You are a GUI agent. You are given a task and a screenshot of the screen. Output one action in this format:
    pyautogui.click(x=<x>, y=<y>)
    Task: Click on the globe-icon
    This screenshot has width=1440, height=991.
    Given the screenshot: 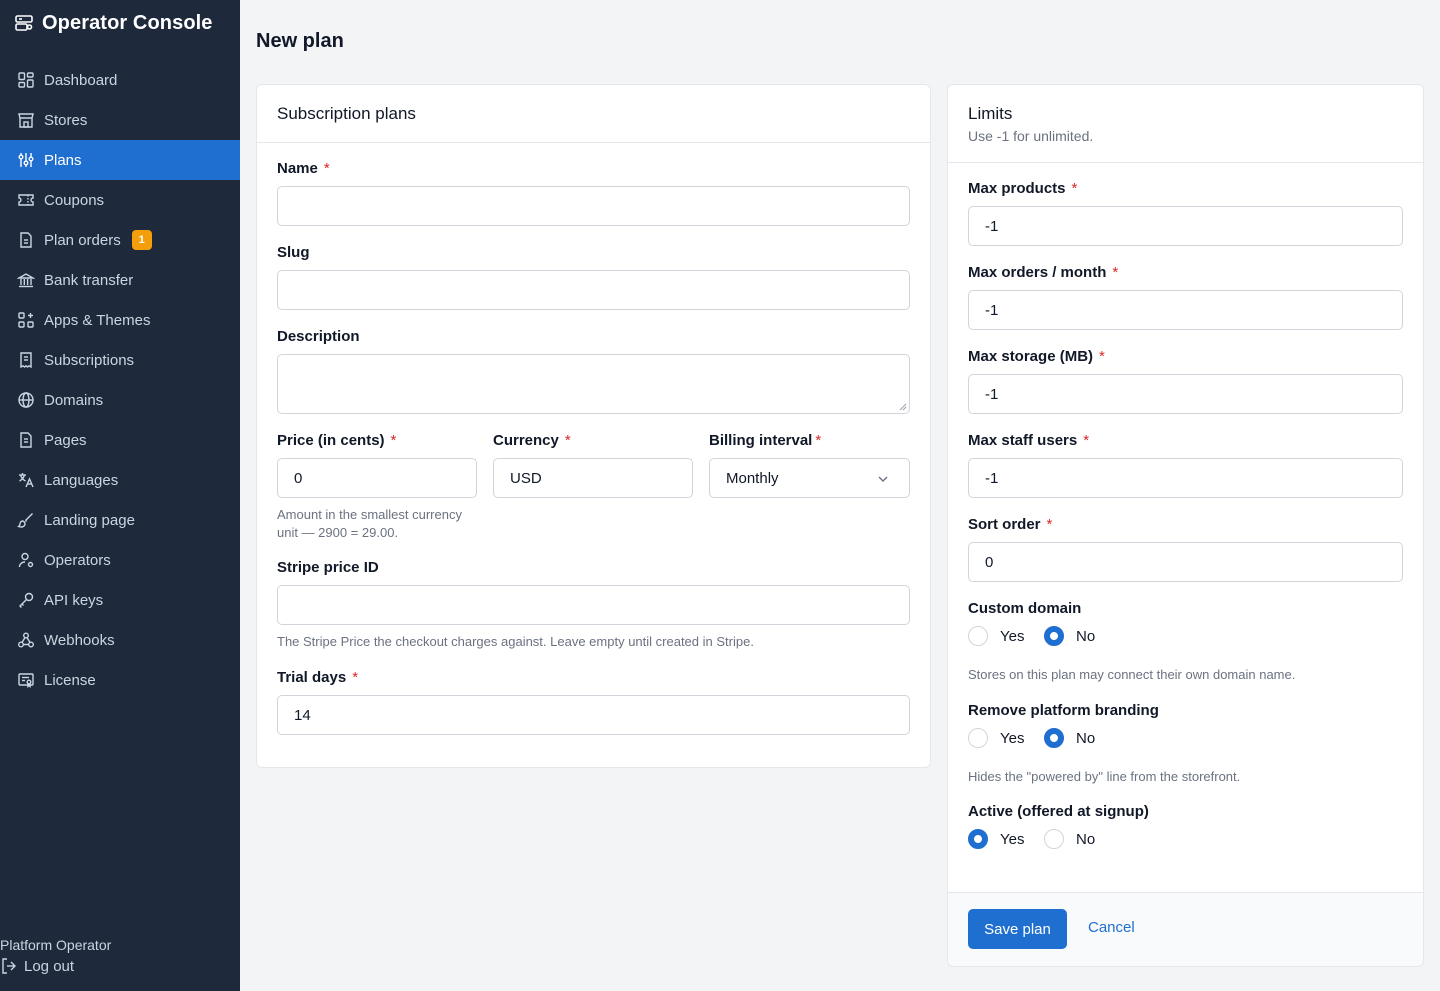 What is the action you would take?
    pyautogui.click(x=26, y=400)
    